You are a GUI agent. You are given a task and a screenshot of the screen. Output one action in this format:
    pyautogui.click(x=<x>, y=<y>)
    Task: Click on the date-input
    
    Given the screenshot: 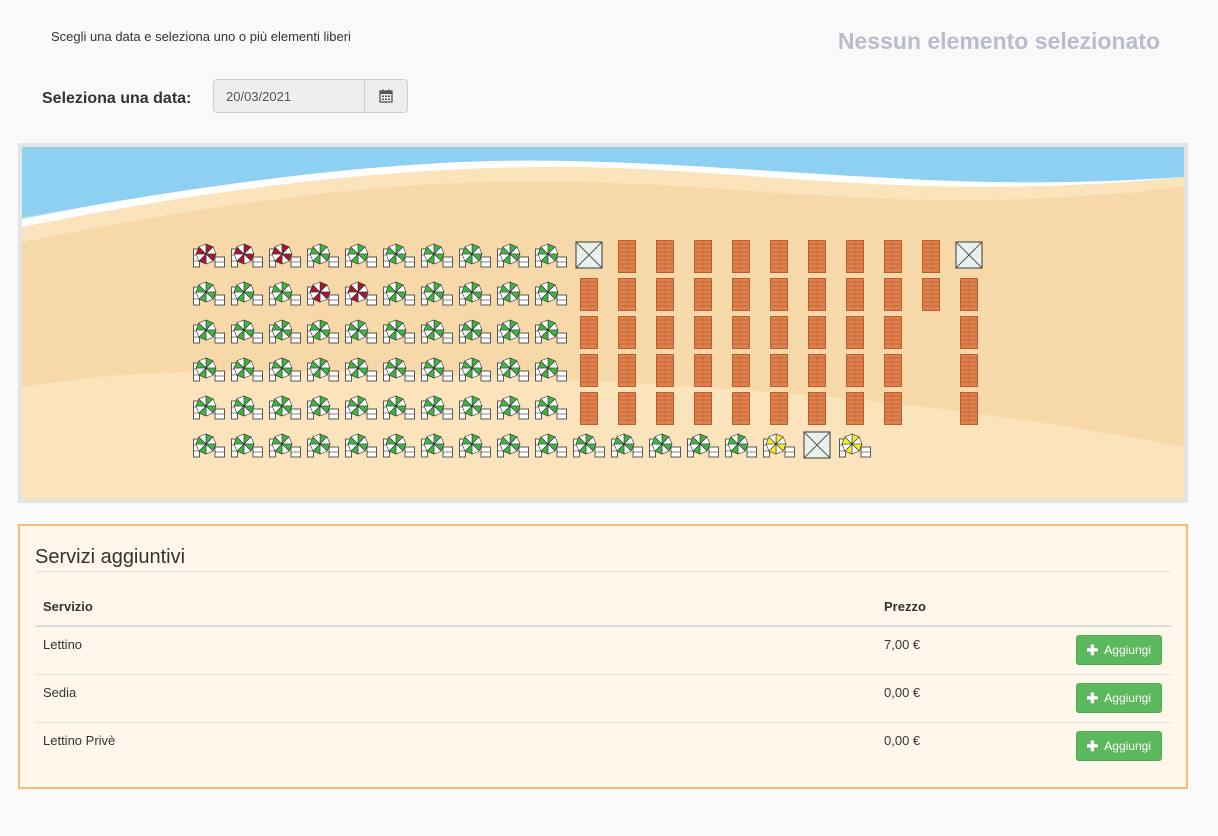 What is the action you would take?
    pyautogui.click(x=288, y=96)
    